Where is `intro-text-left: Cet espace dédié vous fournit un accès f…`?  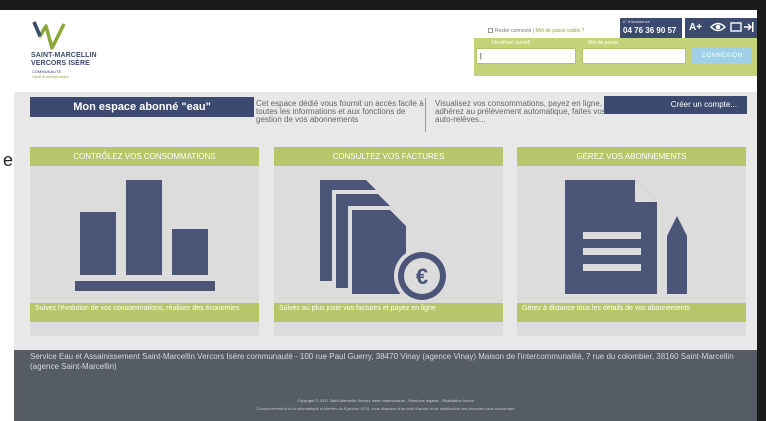 intro-text-left: Cet espace dédié vous fournit un accès f… is located at coordinates (340, 111).